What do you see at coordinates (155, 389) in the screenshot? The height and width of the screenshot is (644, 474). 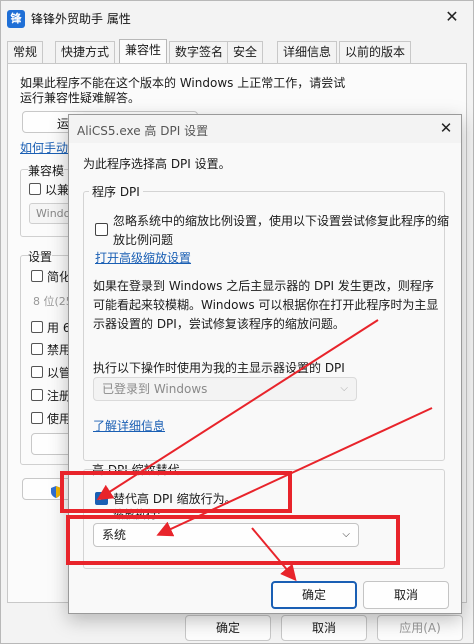 I see `use-dpi-select-value: 已登录到 Windows` at bounding box center [155, 389].